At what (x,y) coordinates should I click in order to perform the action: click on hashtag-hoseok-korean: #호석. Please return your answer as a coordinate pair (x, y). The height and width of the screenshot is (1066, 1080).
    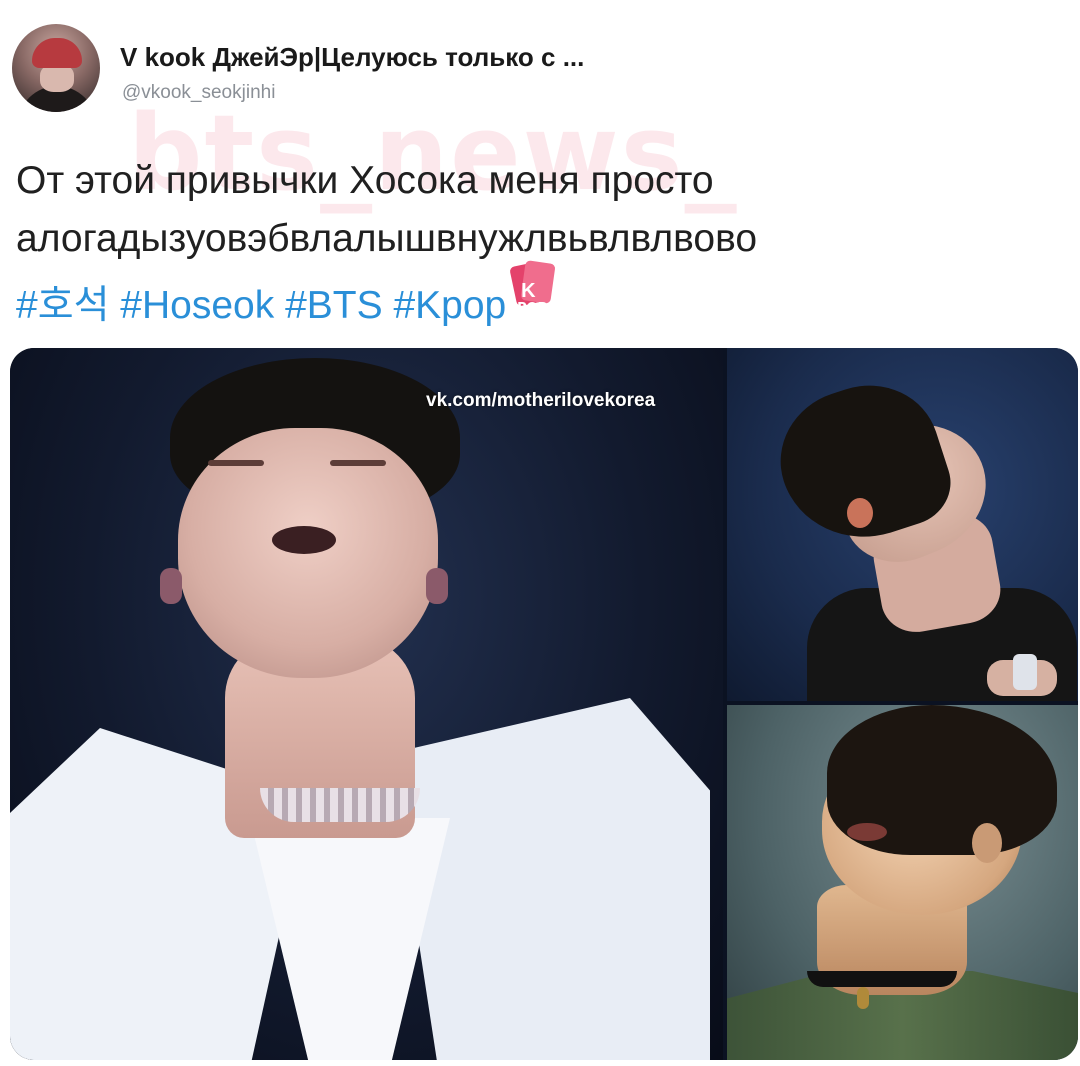
    Looking at the image, I should click on (62, 306).